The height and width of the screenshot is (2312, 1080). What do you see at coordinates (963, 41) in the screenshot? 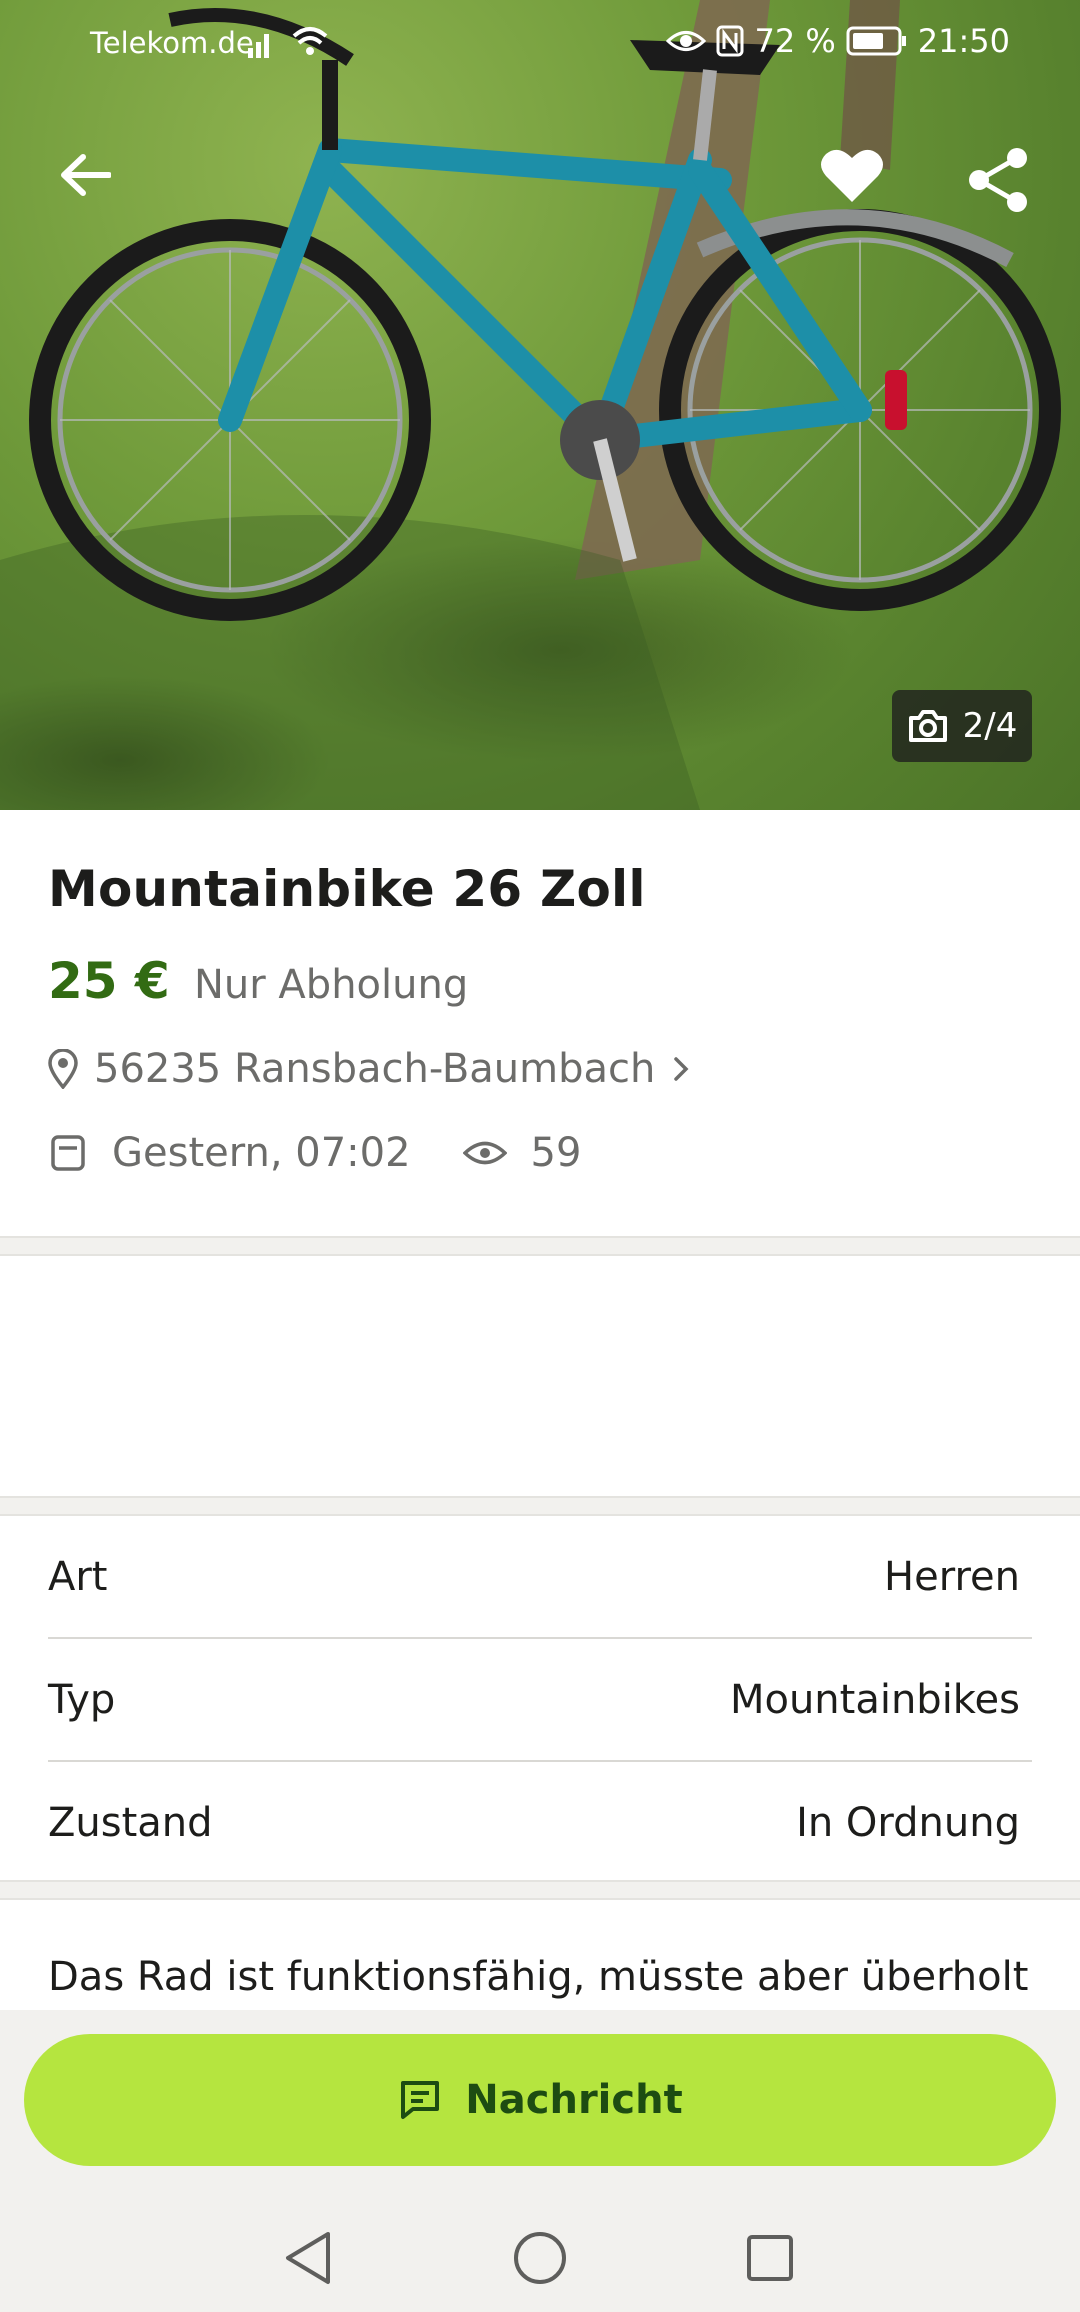
I see `clock: 21:50` at bounding box center [963, 41].